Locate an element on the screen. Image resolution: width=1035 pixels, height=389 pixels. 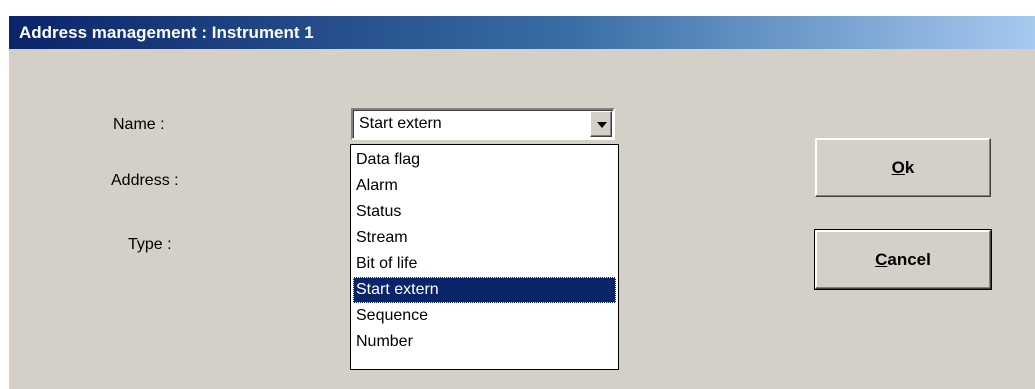
dropdown-option-selected: Start extern is located at coordinates (484, 290).